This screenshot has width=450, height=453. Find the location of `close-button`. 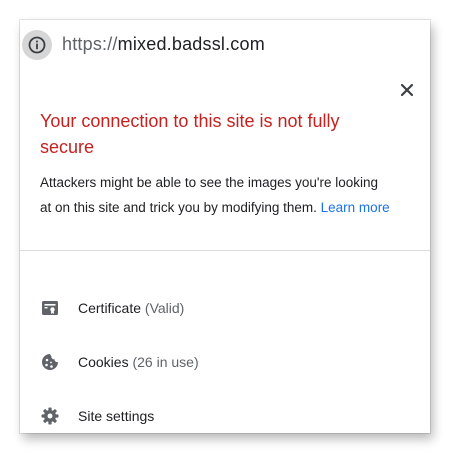

close-button is located at coordinates (407, 90).